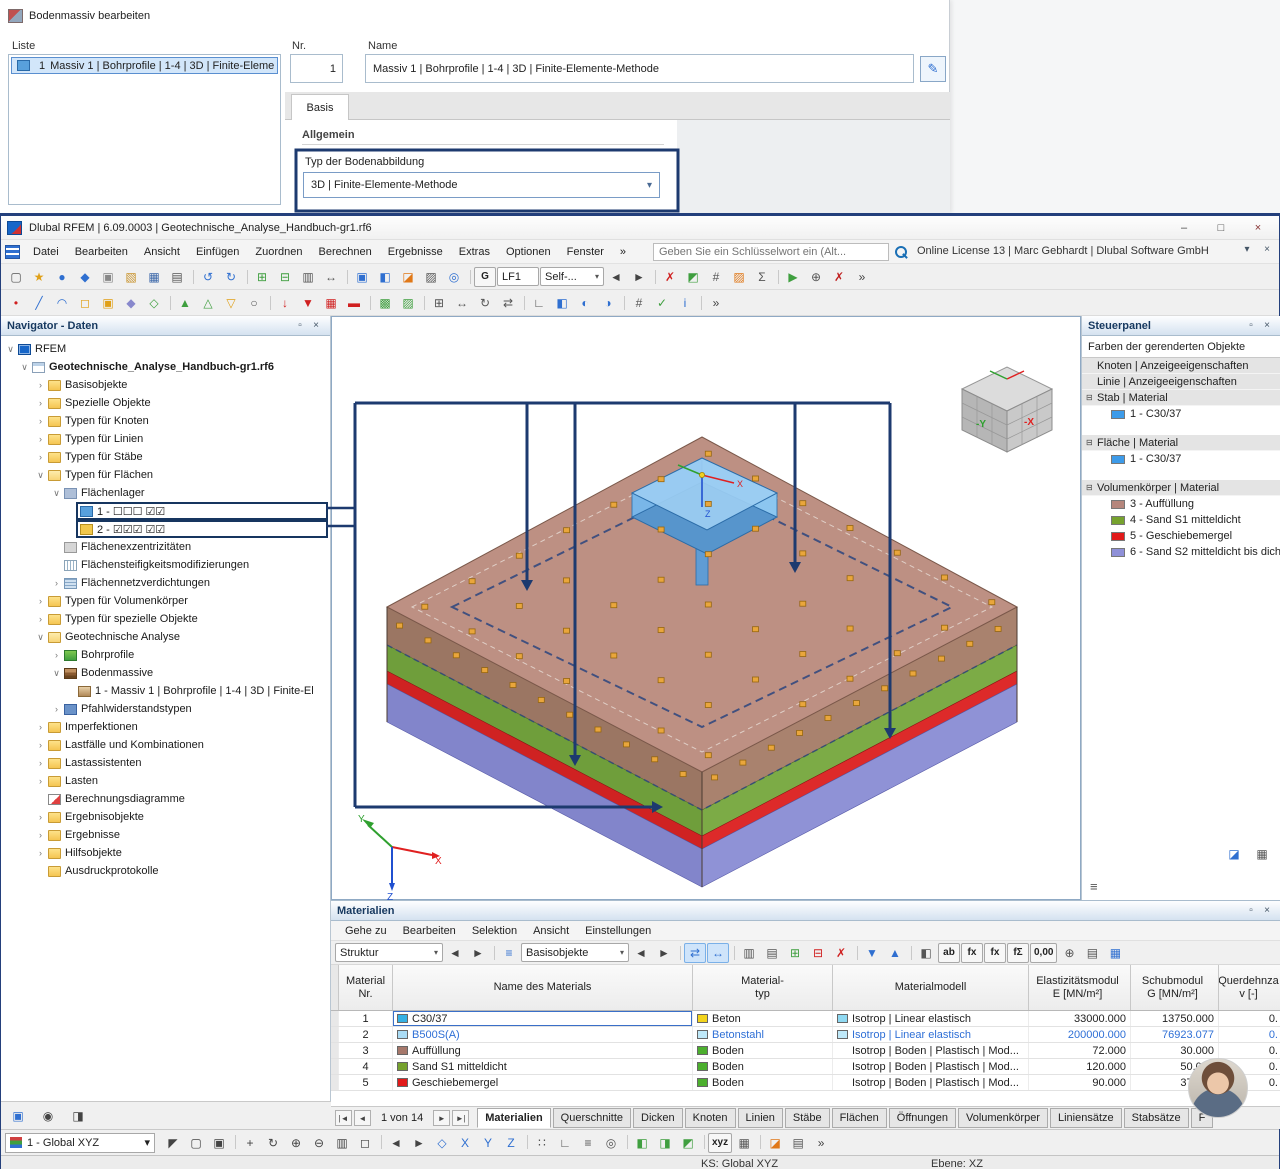 The height and width of the screenshot is (1169, 1280). Describe the element at coordinates (1181, 398) in the screenshot. I see `panel-row: ⊟ Stab | Material` at that location.